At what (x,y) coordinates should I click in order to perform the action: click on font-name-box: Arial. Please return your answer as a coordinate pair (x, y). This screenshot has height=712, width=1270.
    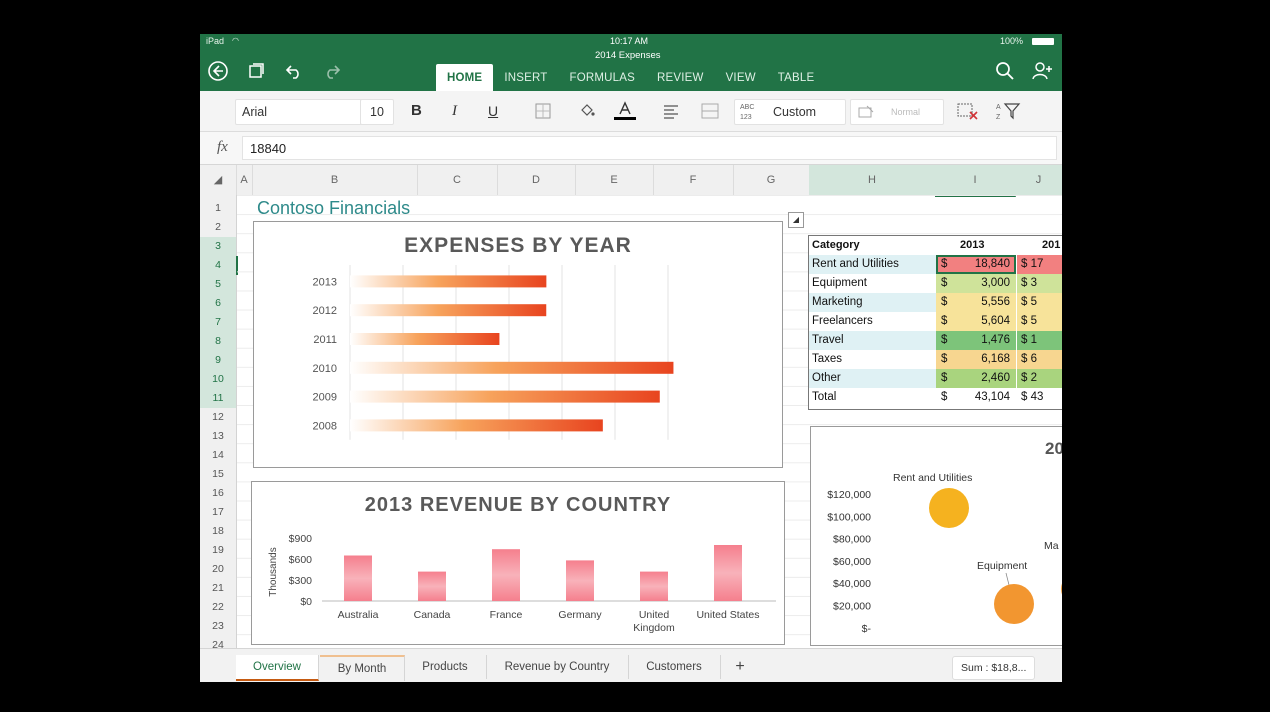
    Looking at the image, I should click on (299, 112).